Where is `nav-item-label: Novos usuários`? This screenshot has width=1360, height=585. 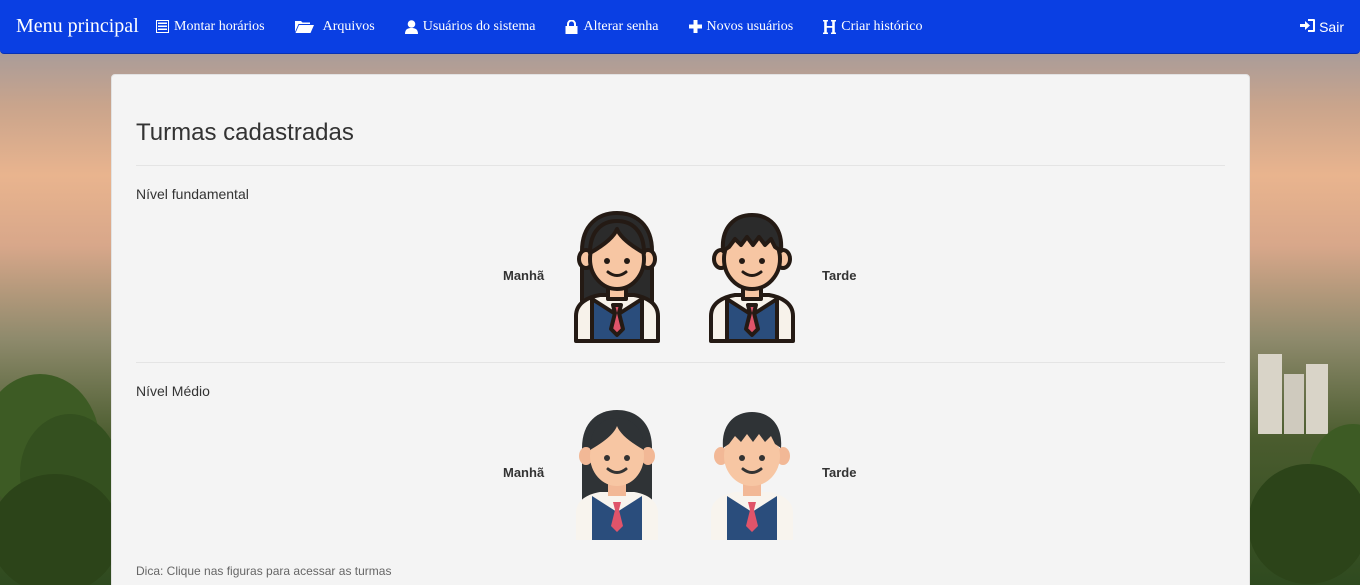 nav-item-label: Novos usuários is located at coordinates (750, 26).